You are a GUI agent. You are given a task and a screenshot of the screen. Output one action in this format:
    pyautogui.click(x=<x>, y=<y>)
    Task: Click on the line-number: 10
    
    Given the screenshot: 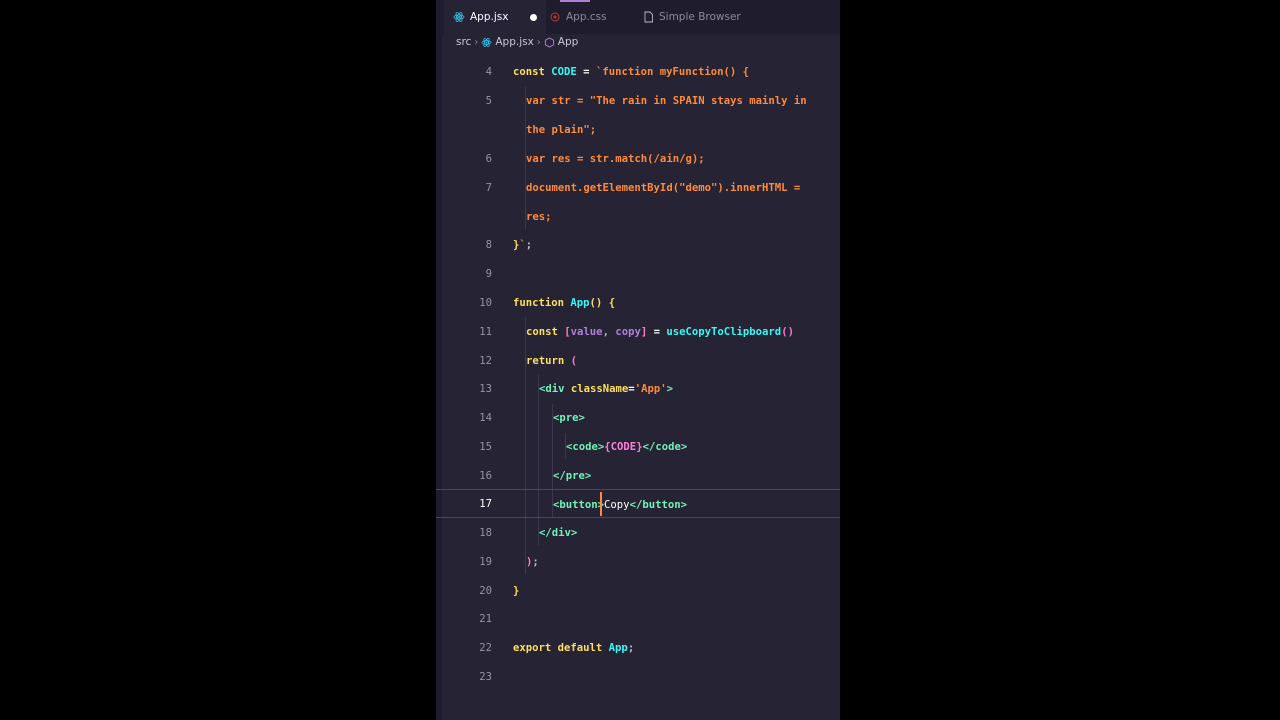 What is the action you would take?
    pyautogui.click(x=485, y=302)
    